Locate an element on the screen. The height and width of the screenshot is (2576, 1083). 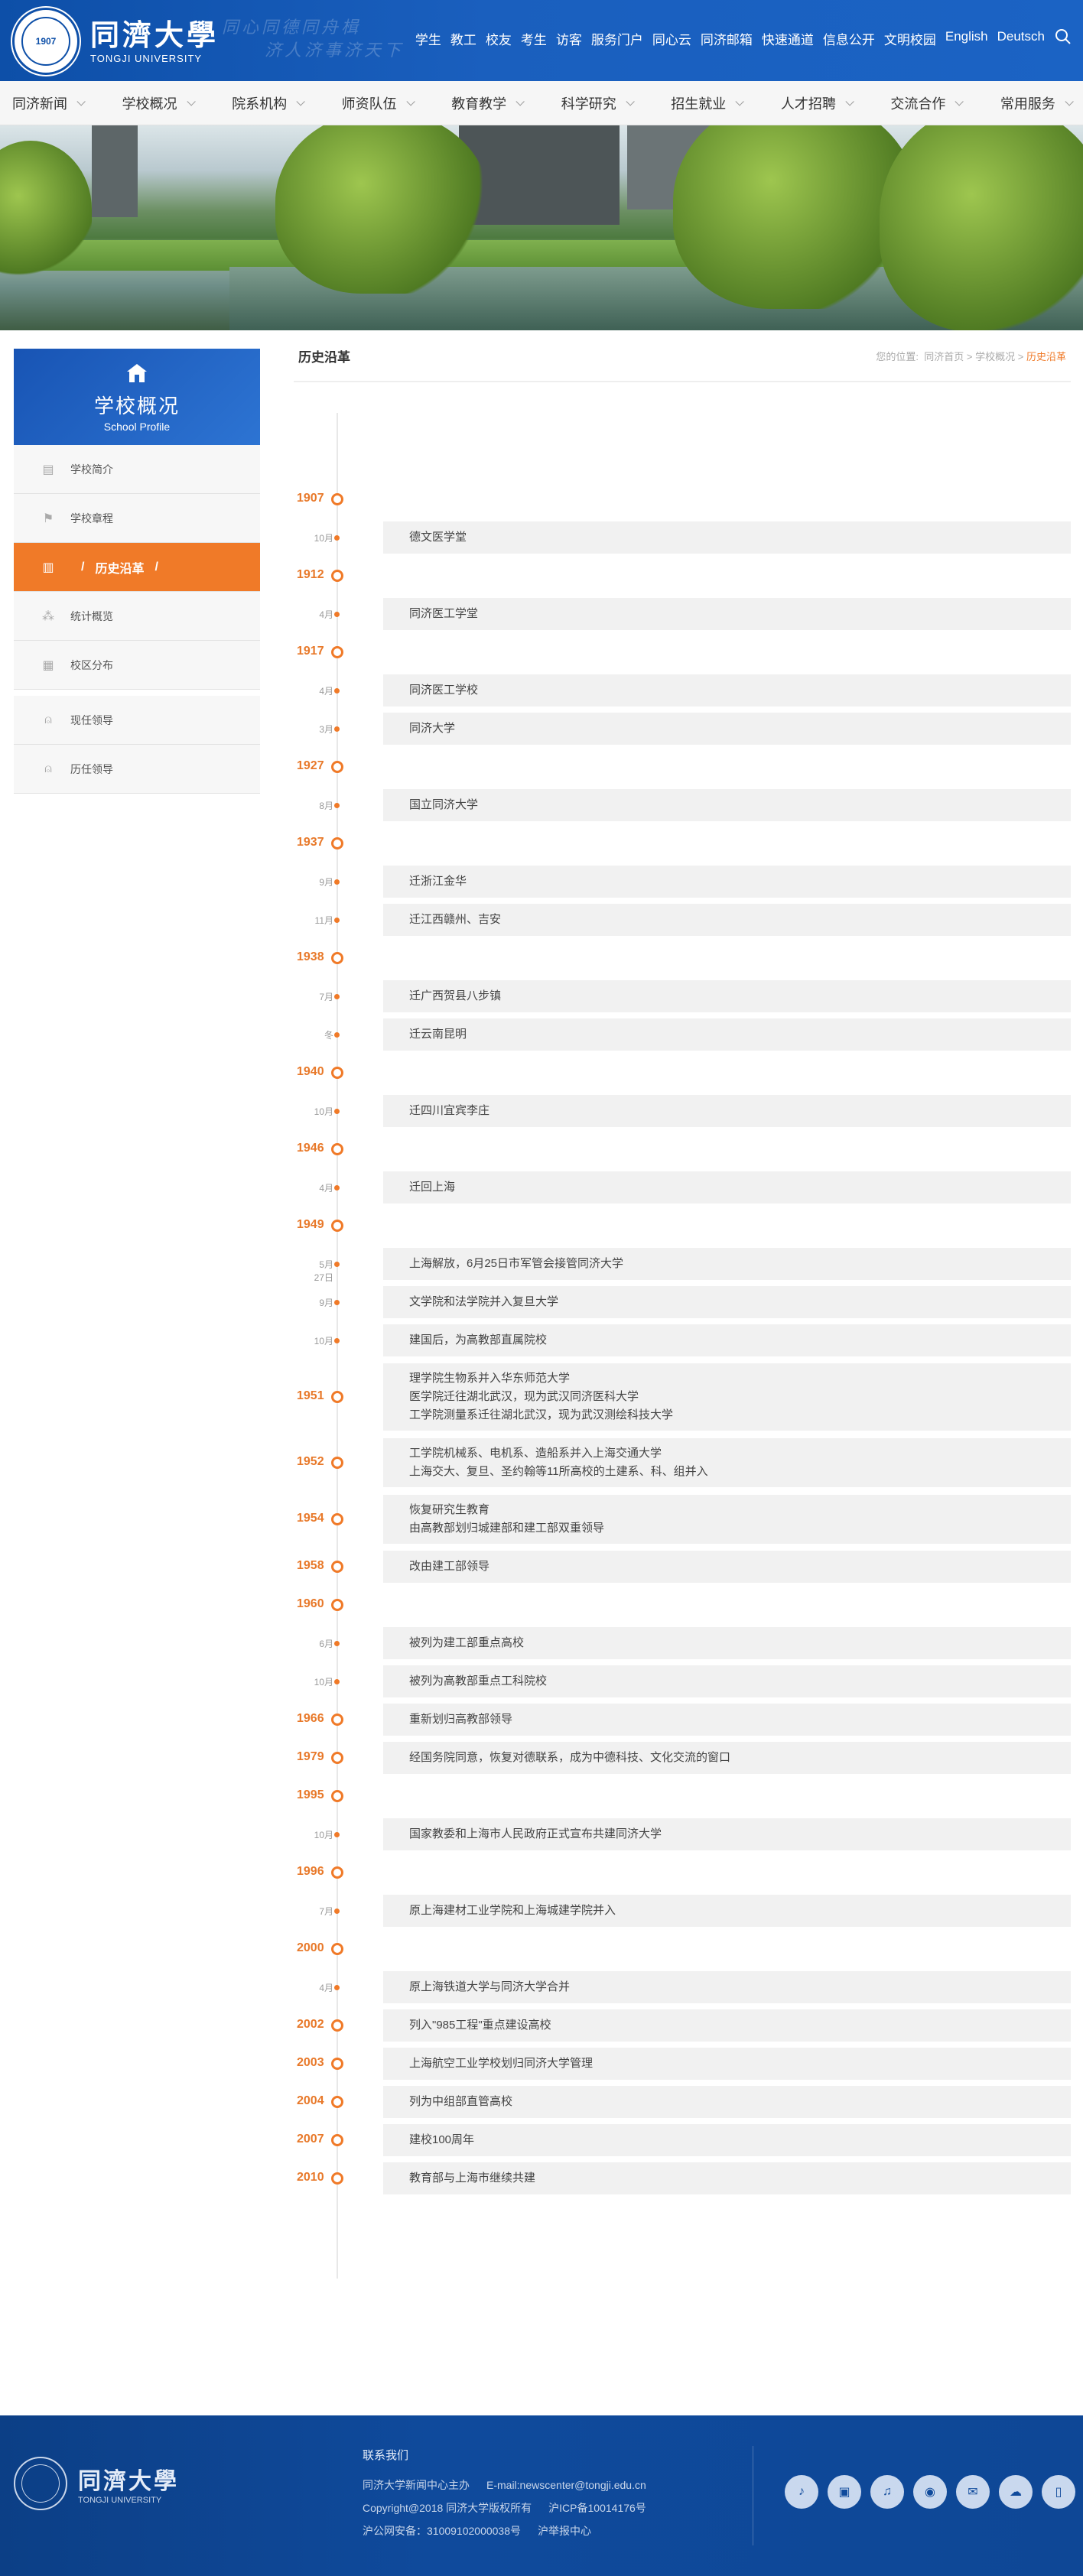
top-link-3: 考生 is located at coordinates (534, 39).